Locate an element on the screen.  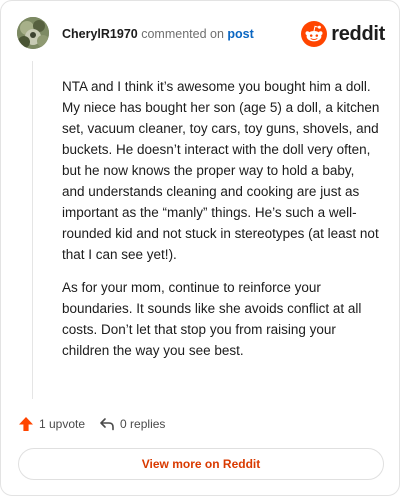
comment-actions: 1 upvote 0 replies is located at coordinates (98, 424).